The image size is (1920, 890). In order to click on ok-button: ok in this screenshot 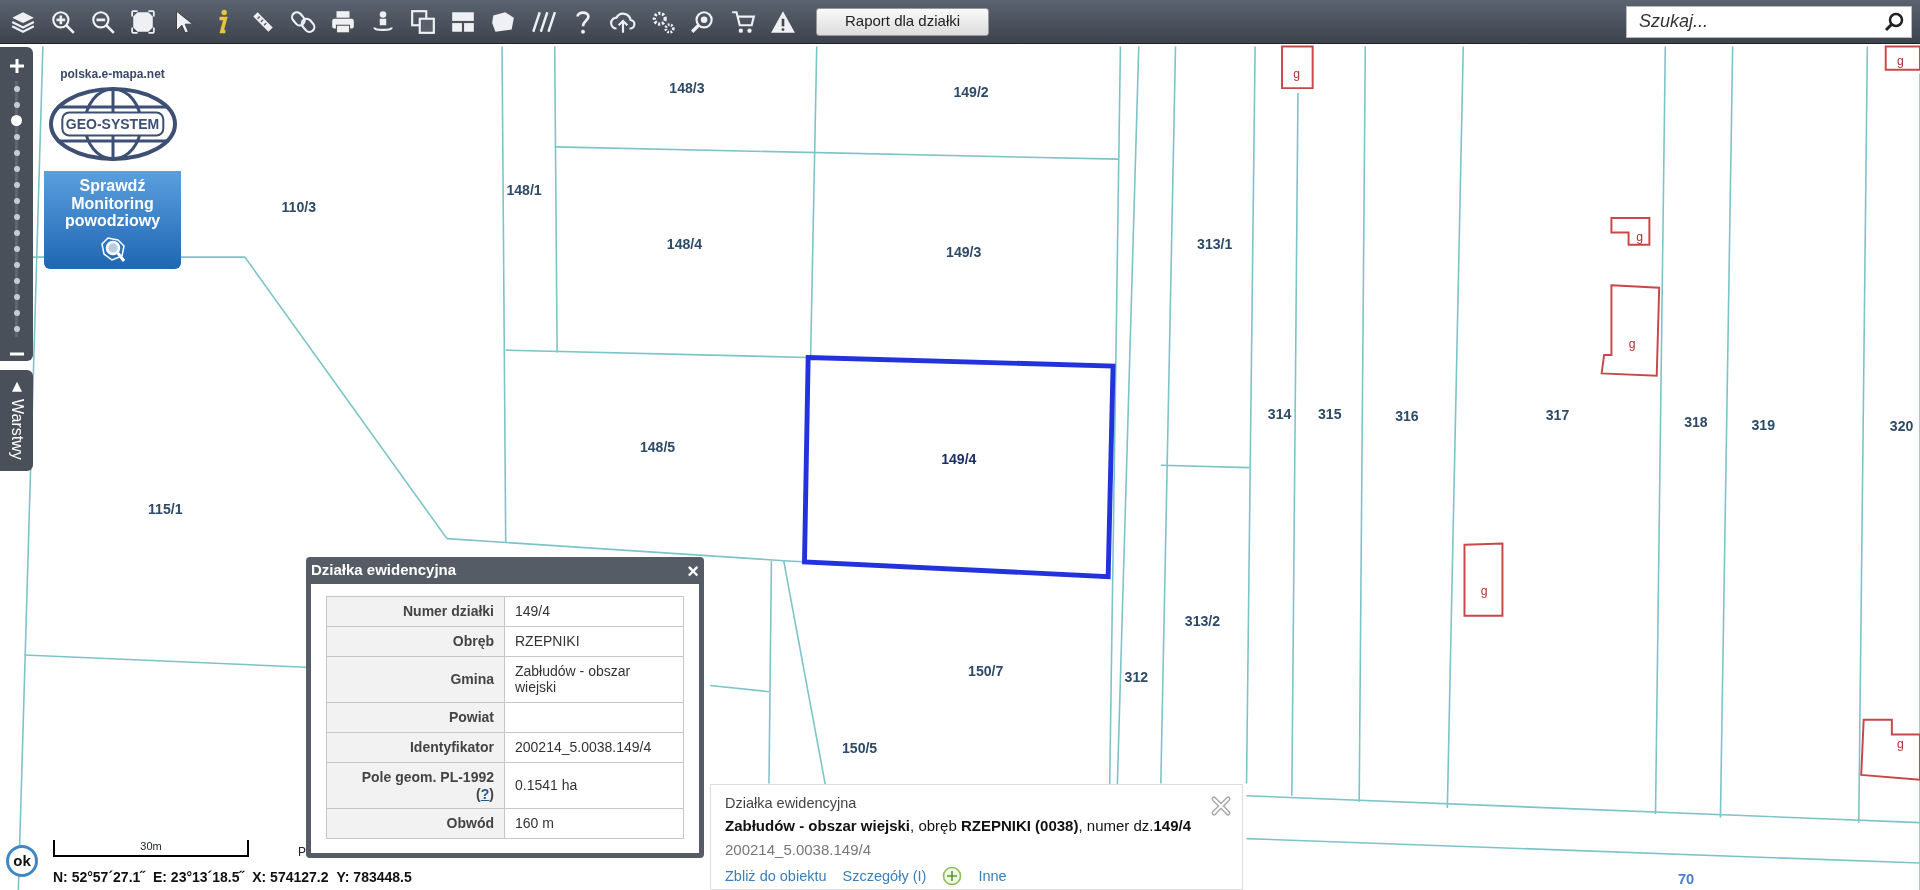, I will do `click(22, 861)`.